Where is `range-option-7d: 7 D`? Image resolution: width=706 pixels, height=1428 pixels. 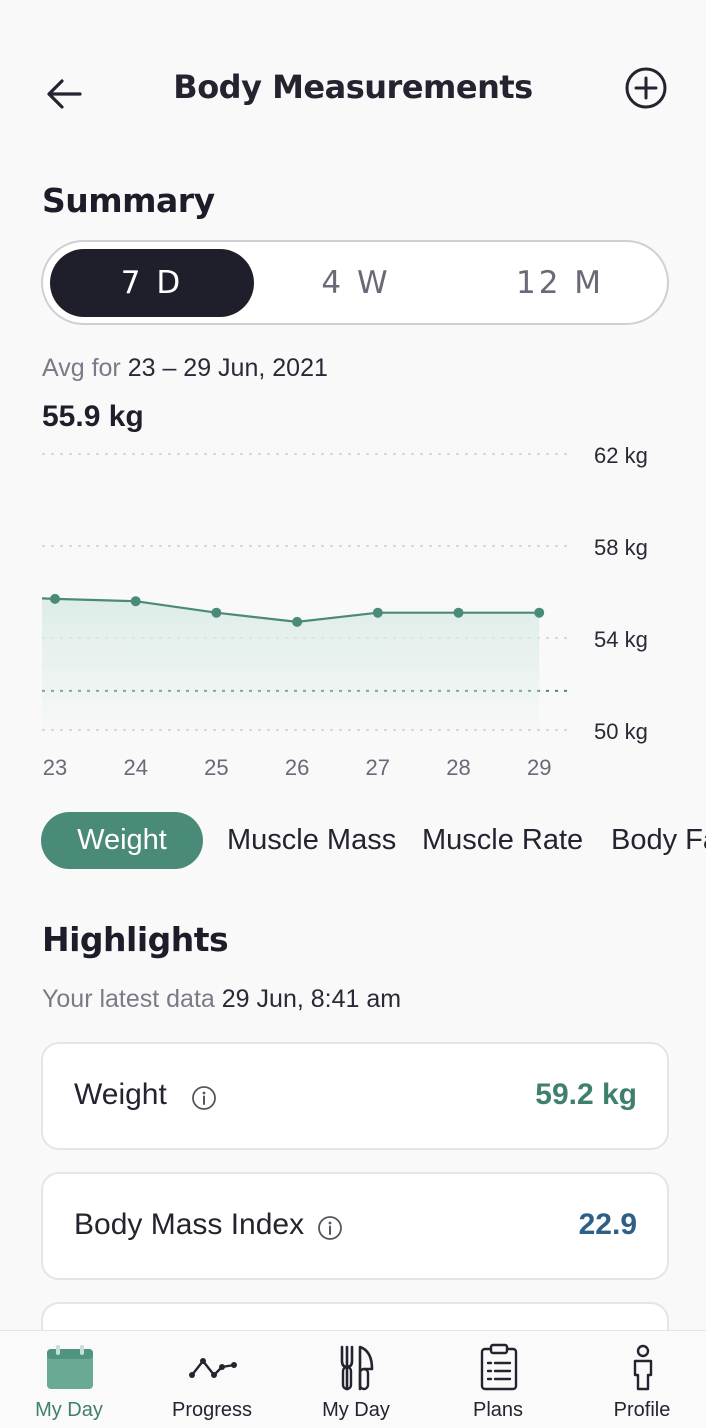
range-option-7d: 7 D is located at coordinates (152, 283).